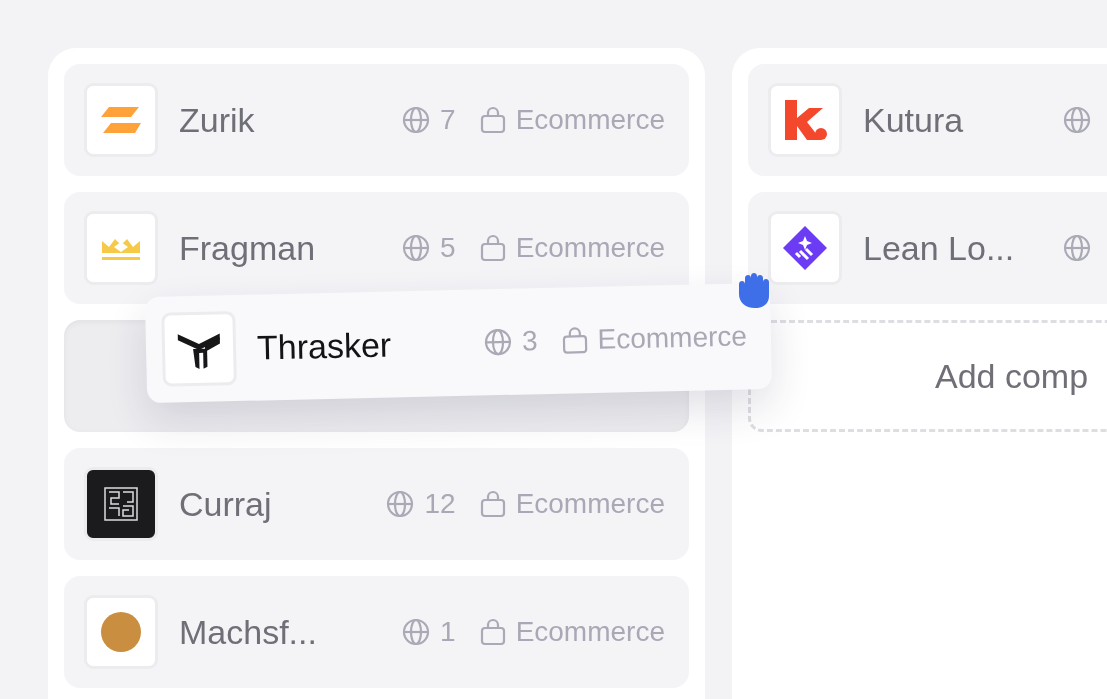  What do you see at coordinates (805, 248) in the screenshot?
I see `diamond-logo-icon` at bounding box center [805, 248].